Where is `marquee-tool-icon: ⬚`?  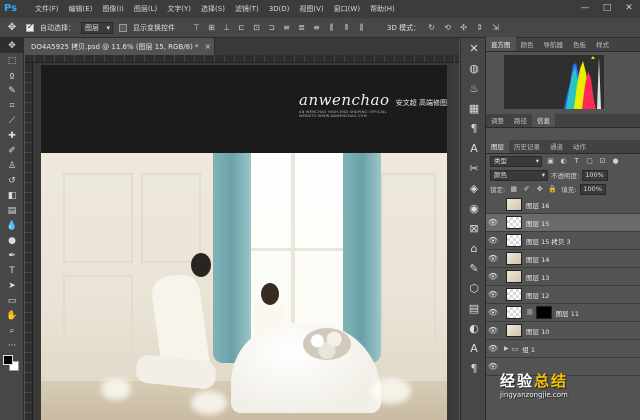
marquee-tool-icon: ⬚ is located at coordinates (12, 60).